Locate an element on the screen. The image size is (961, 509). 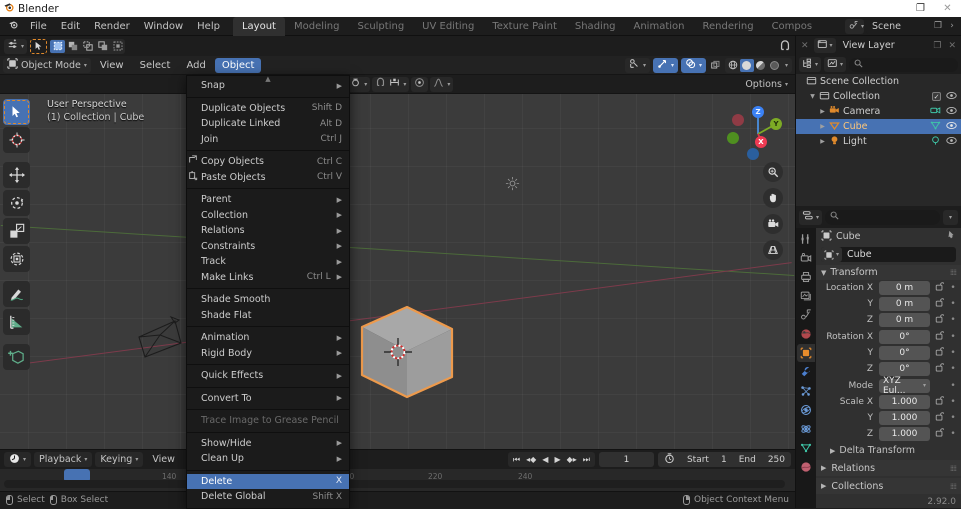
remove-icon: ✕ is located at coordinates (952, 46).